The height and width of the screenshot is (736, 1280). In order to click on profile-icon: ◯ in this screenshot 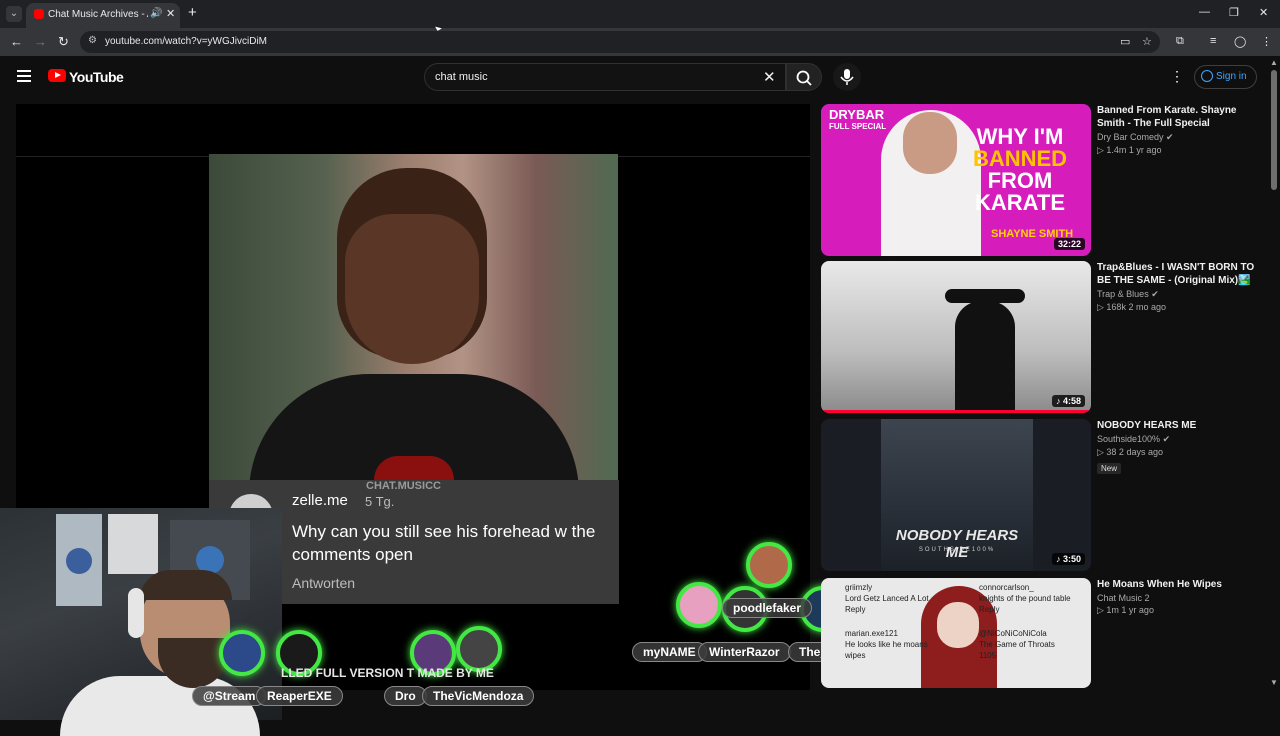, I will do `click(1240, 41)`.